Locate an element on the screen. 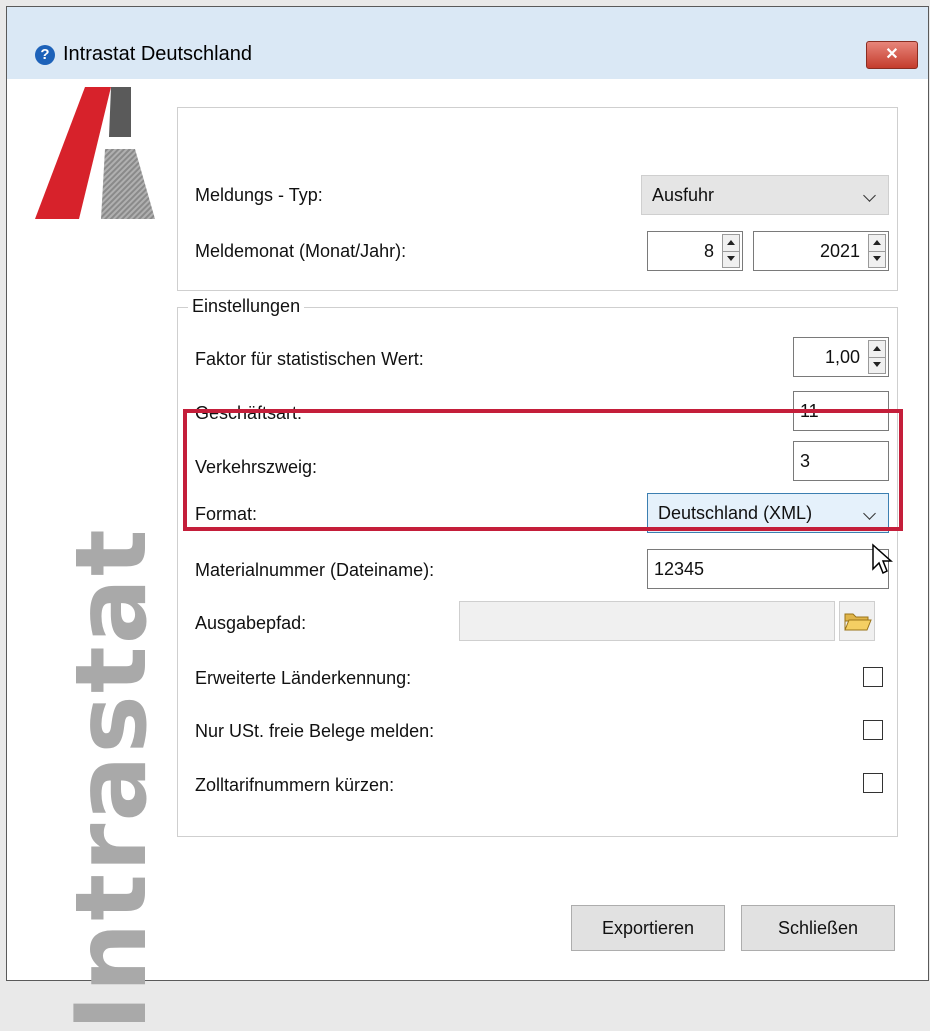  business-type-value: 11 is located at coordinates (809, 411).